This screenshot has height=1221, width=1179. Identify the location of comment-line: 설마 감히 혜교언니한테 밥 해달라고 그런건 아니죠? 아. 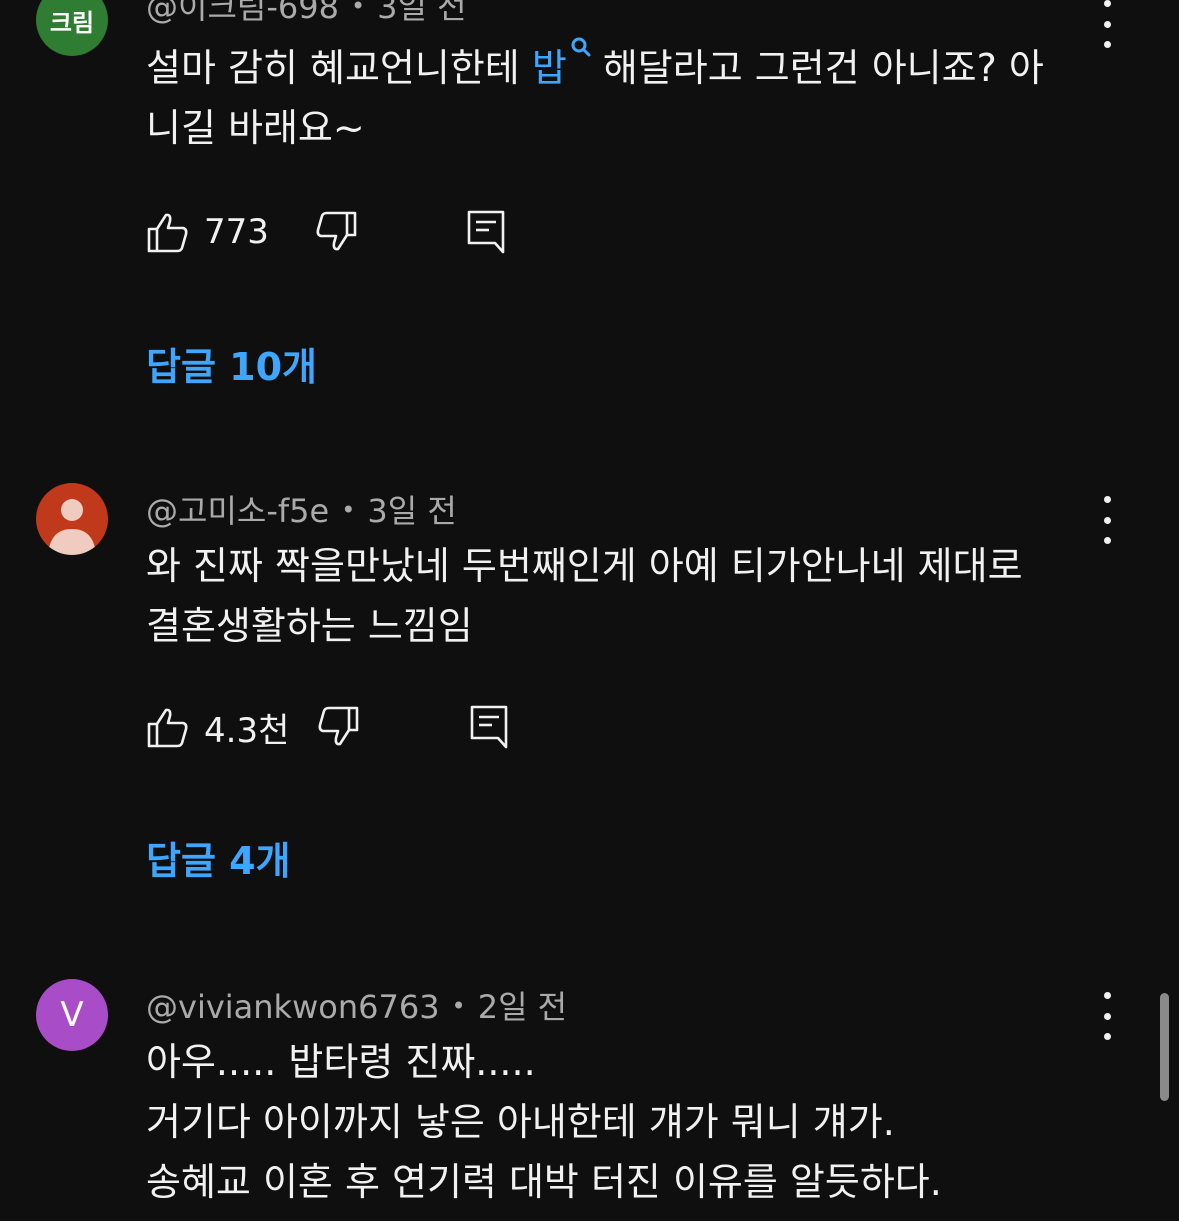
(616, 67).